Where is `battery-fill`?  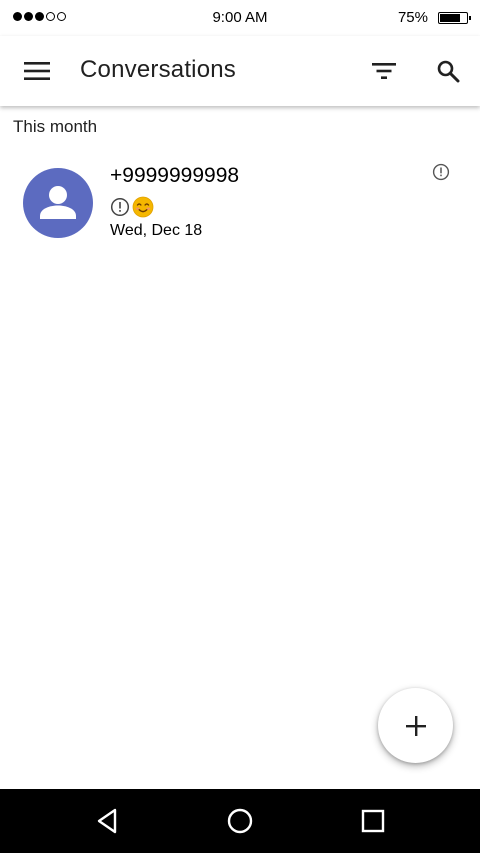 battery-fill is located at coordinates (450, 18).